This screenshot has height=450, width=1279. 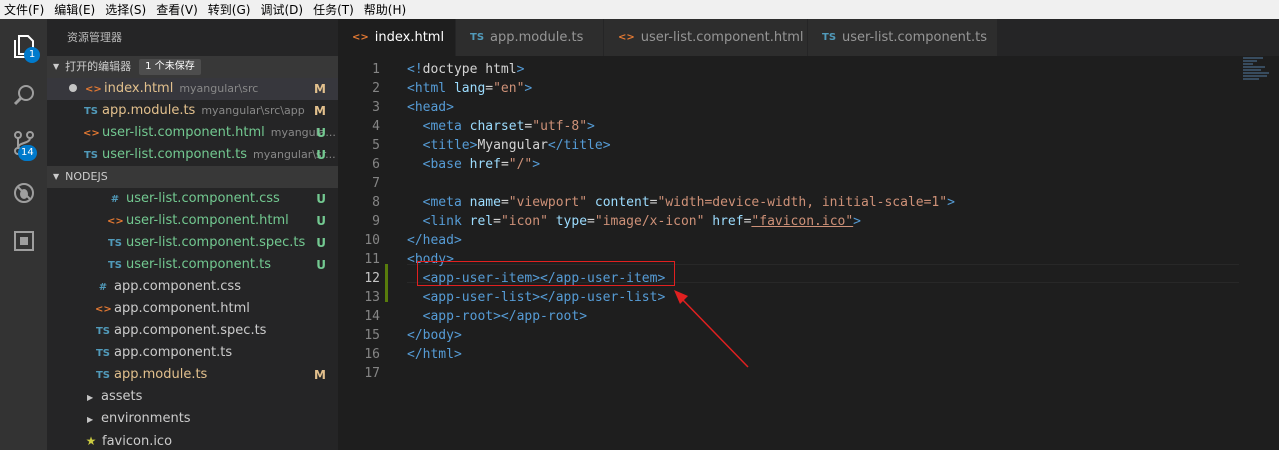 I want to click on line-number: 16, so click(x=372, y=354).